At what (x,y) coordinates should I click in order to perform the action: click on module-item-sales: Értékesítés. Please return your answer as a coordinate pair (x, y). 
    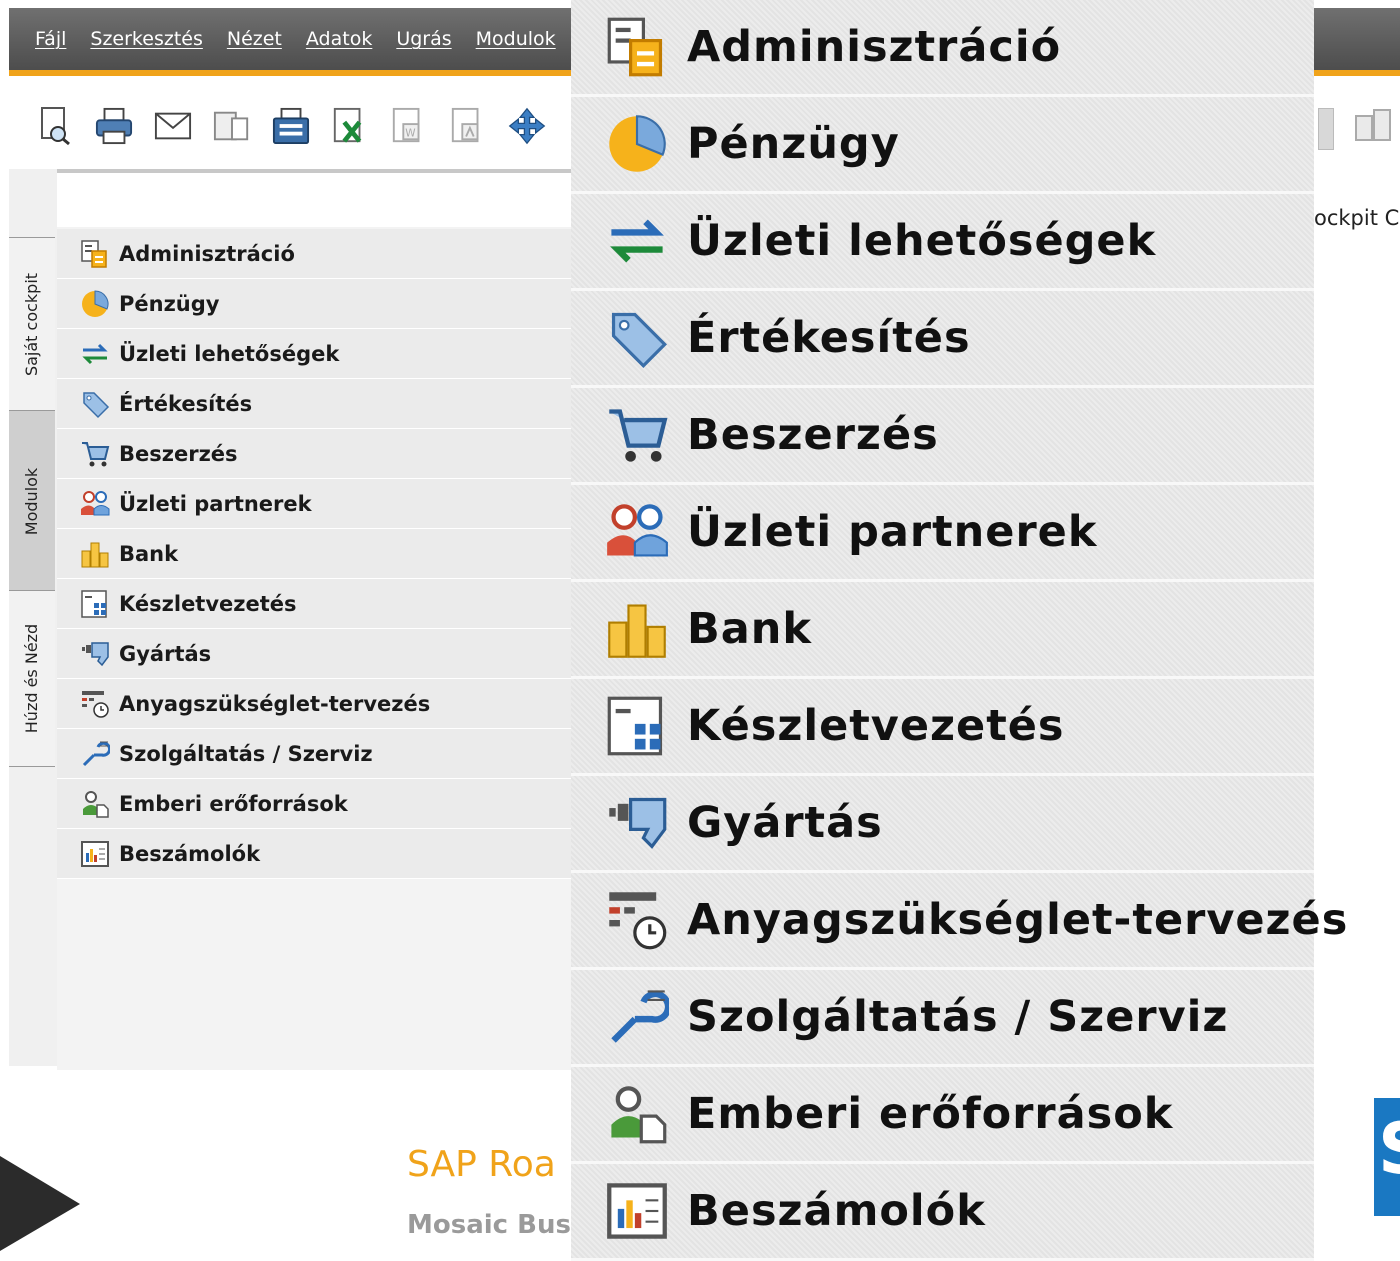
    Looking at the image, I should click on (314, 404).